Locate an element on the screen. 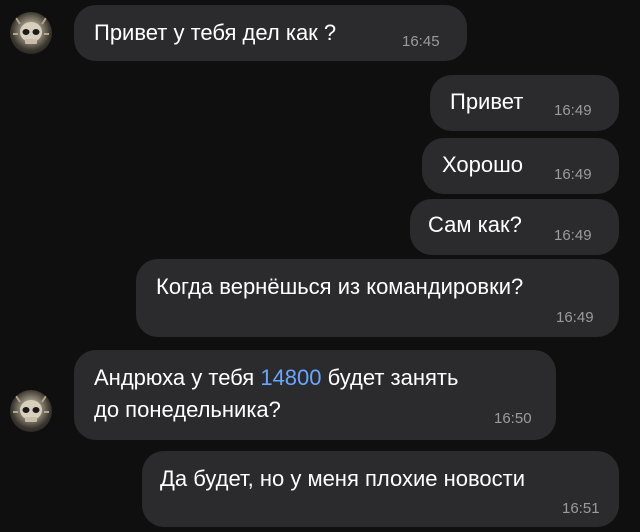 This screenshot has width=640, height=532. message-bubble-incoming: Привет у тебя дел как ? 16:45 is located at coordinates (270, 33).